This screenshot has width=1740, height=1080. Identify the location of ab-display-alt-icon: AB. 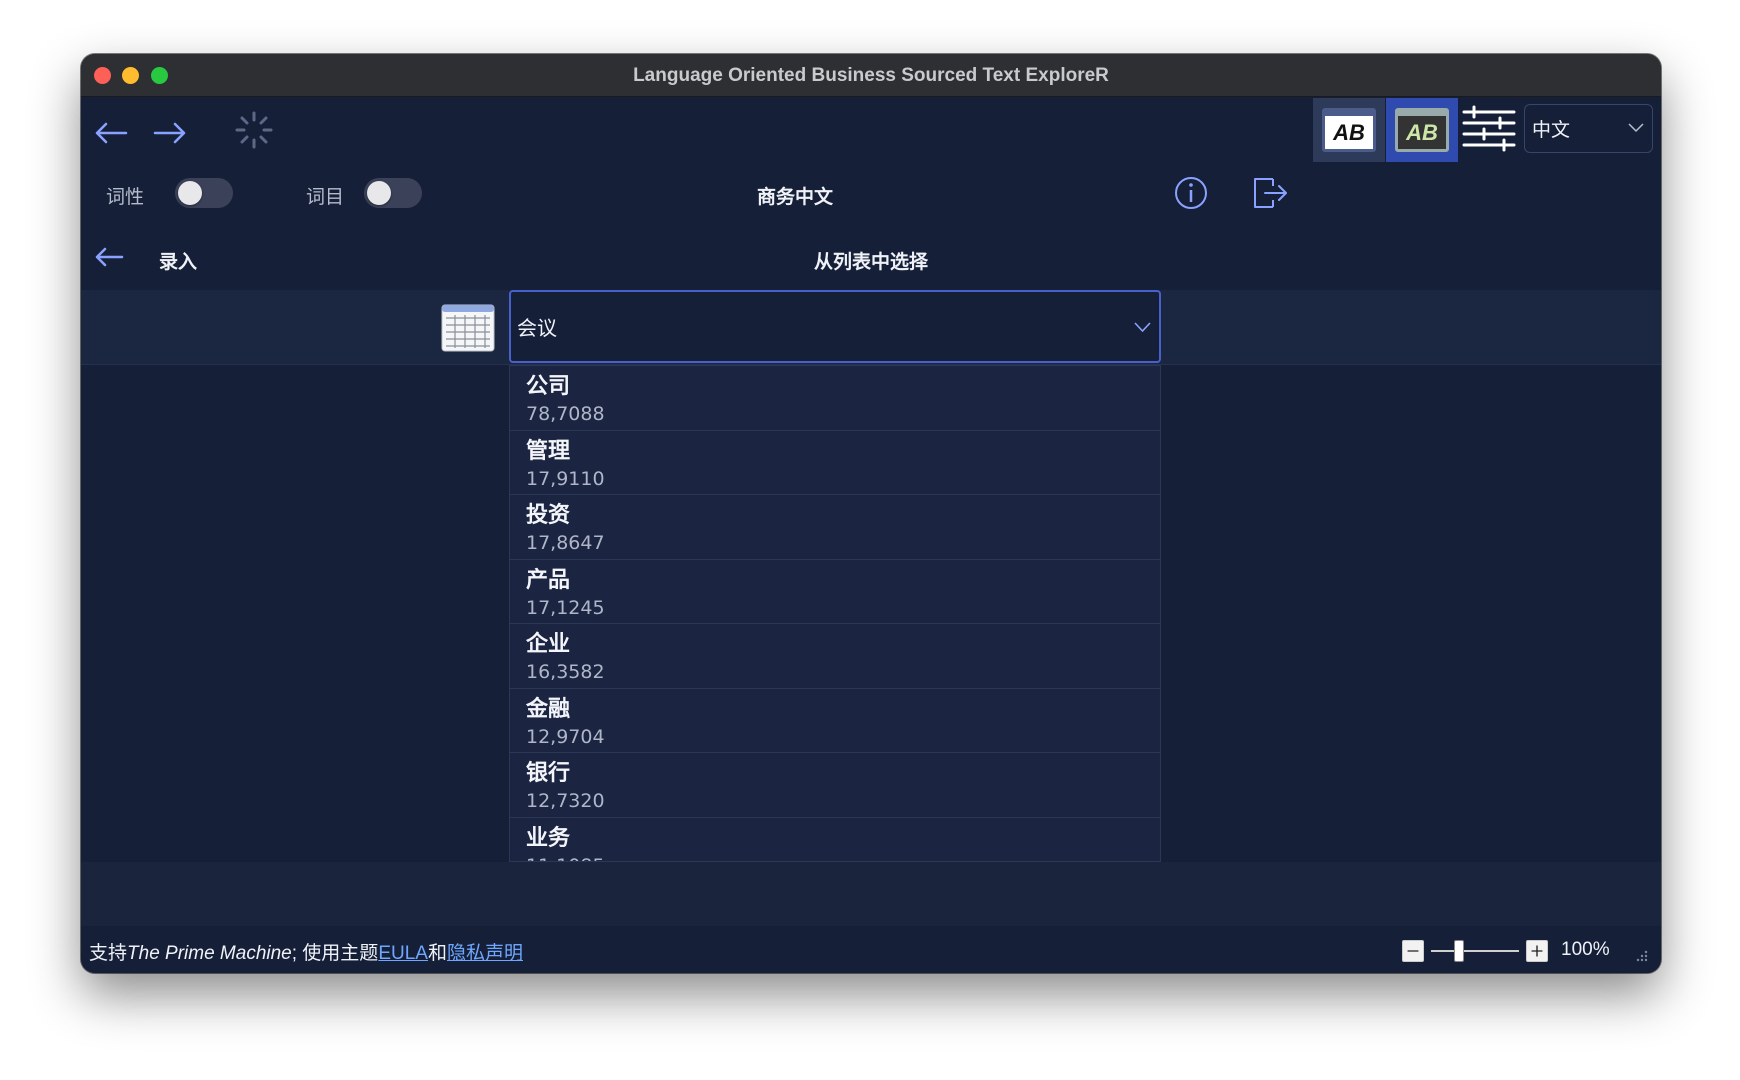
(1422, 130).